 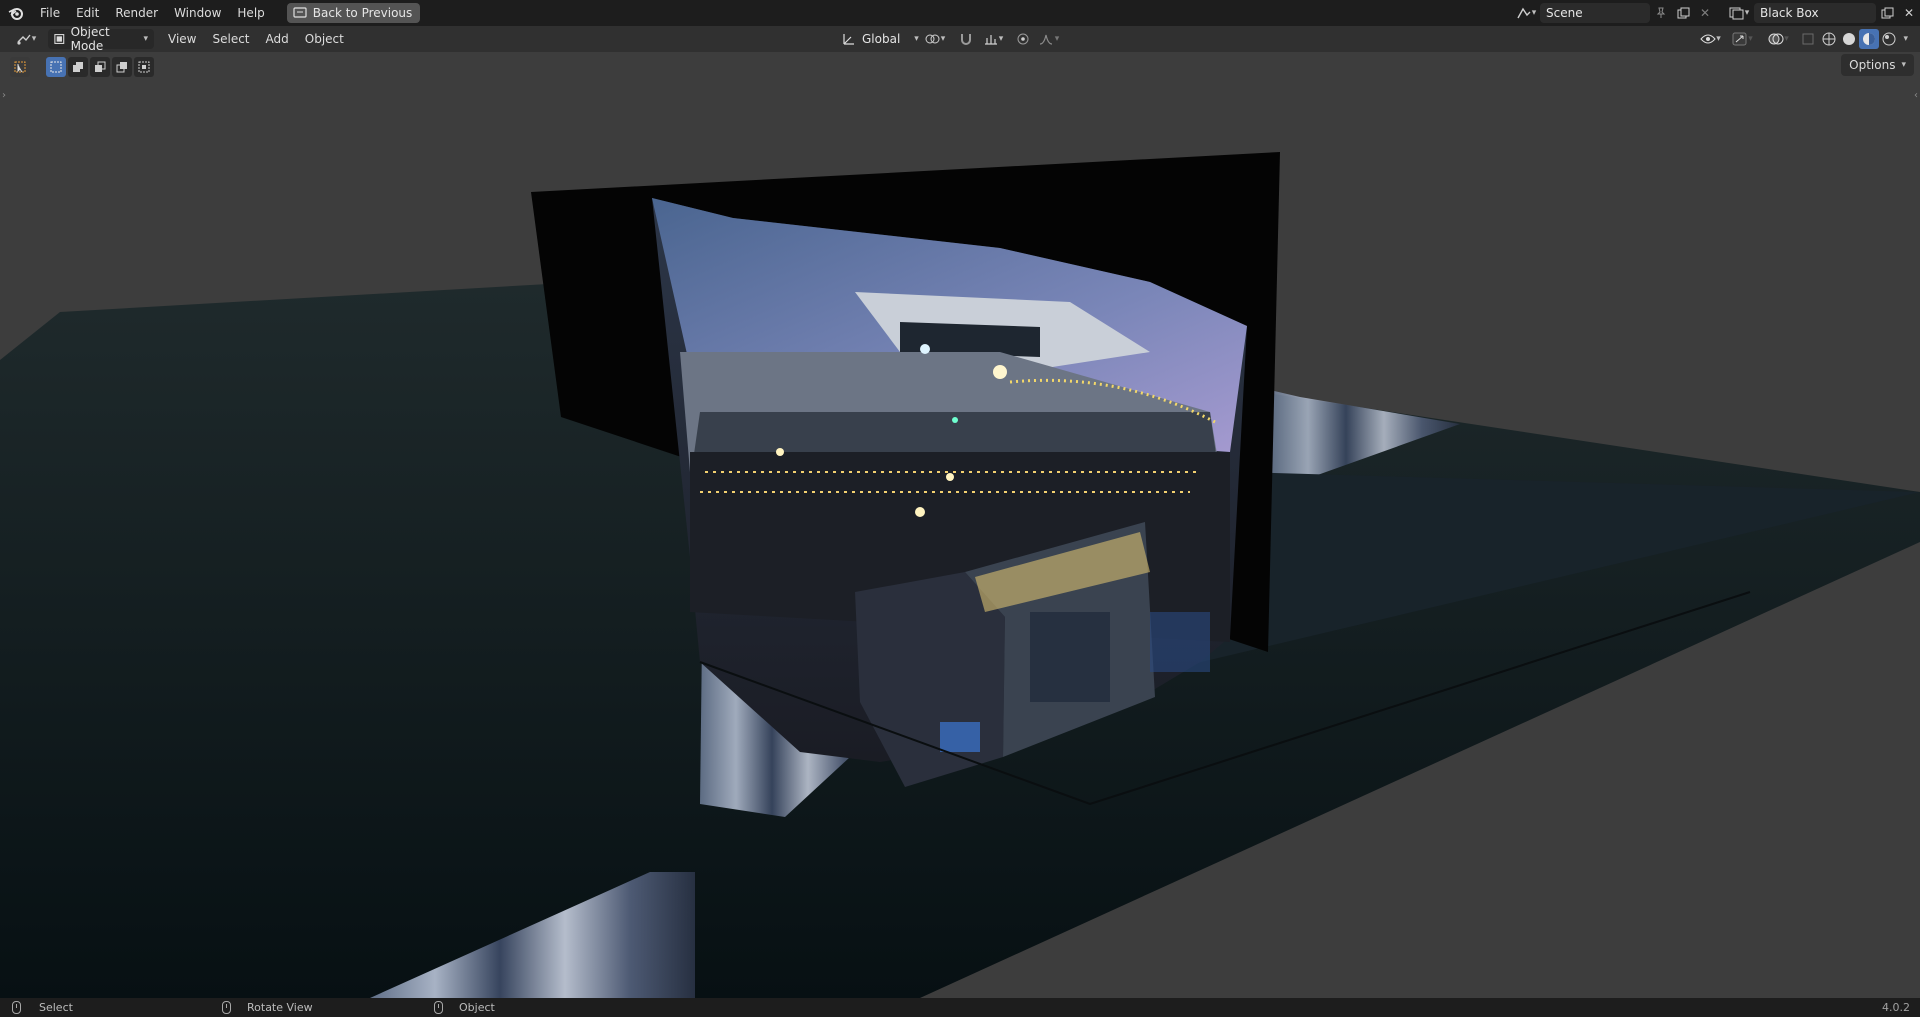 What do you see at coordinates (362, 13) in the screenshot?
I see `back-to-previous-label: Back to Previous` at bounding box center [362, 13].